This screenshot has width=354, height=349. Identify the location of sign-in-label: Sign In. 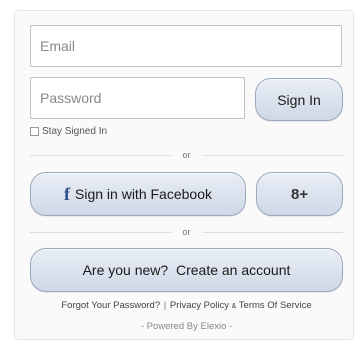
(299, 99).